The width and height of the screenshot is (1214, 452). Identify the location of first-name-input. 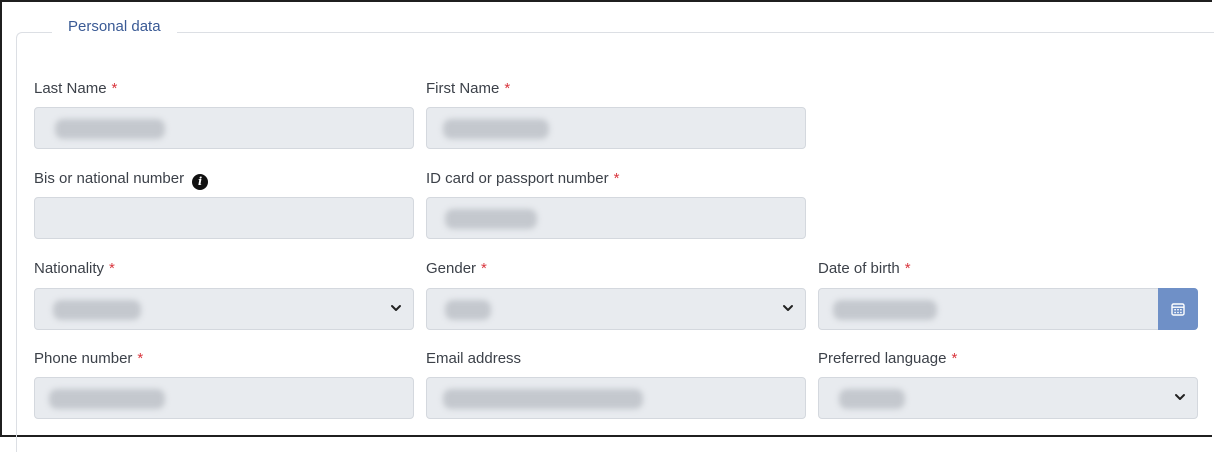
(616, 128).